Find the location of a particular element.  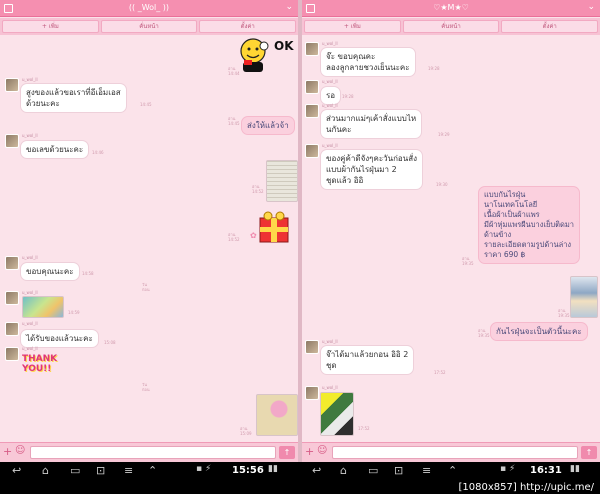

message-bubble: ส่งให้แล้วจ้า is located at coordinates (268, 125).